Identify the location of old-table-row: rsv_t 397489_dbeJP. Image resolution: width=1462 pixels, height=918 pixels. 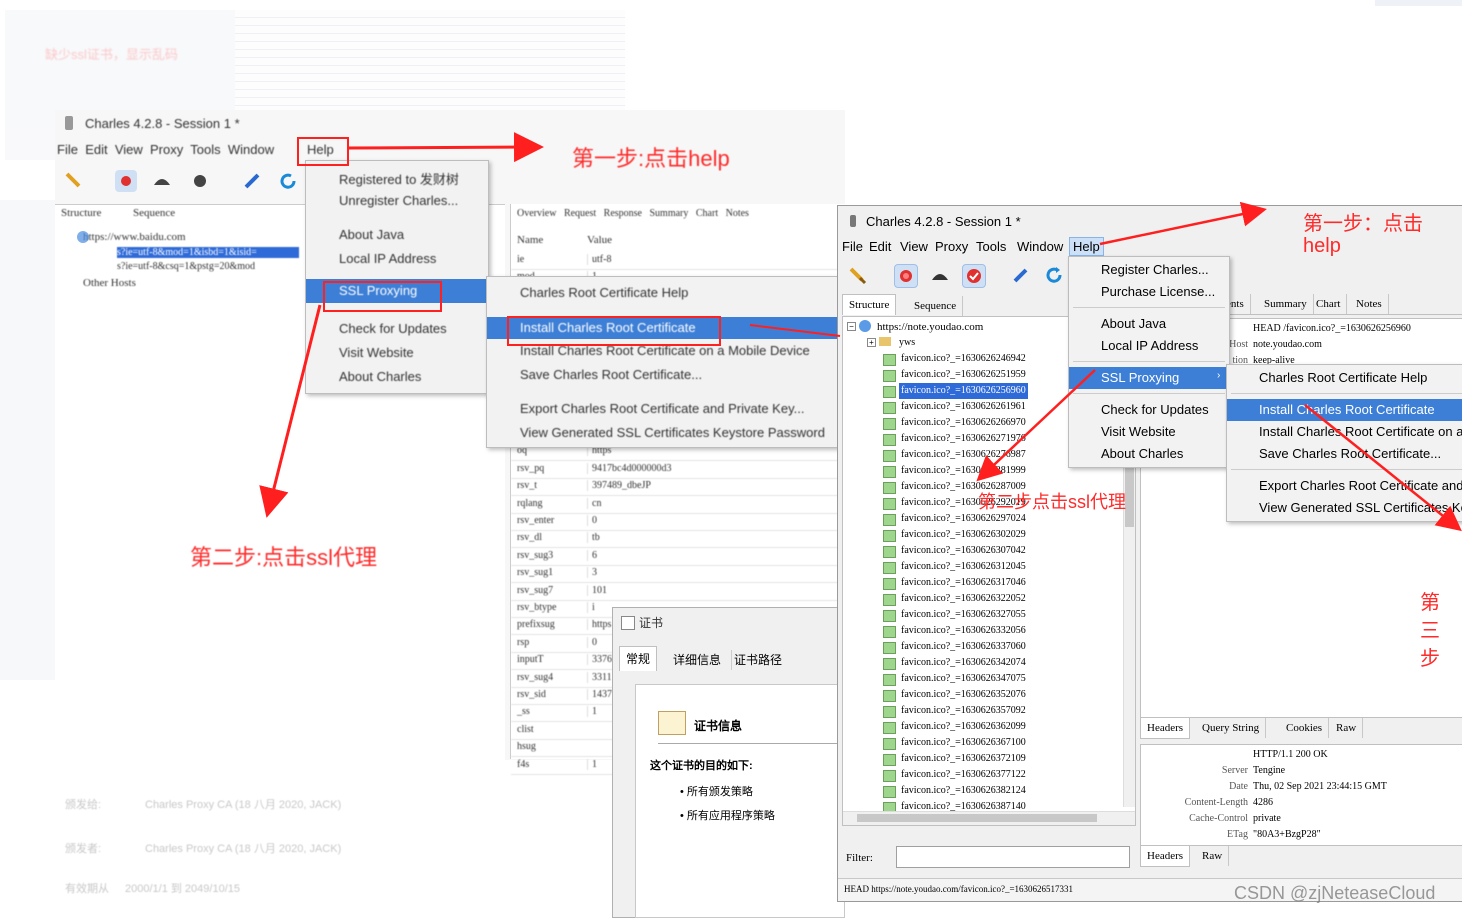
(678, 487).